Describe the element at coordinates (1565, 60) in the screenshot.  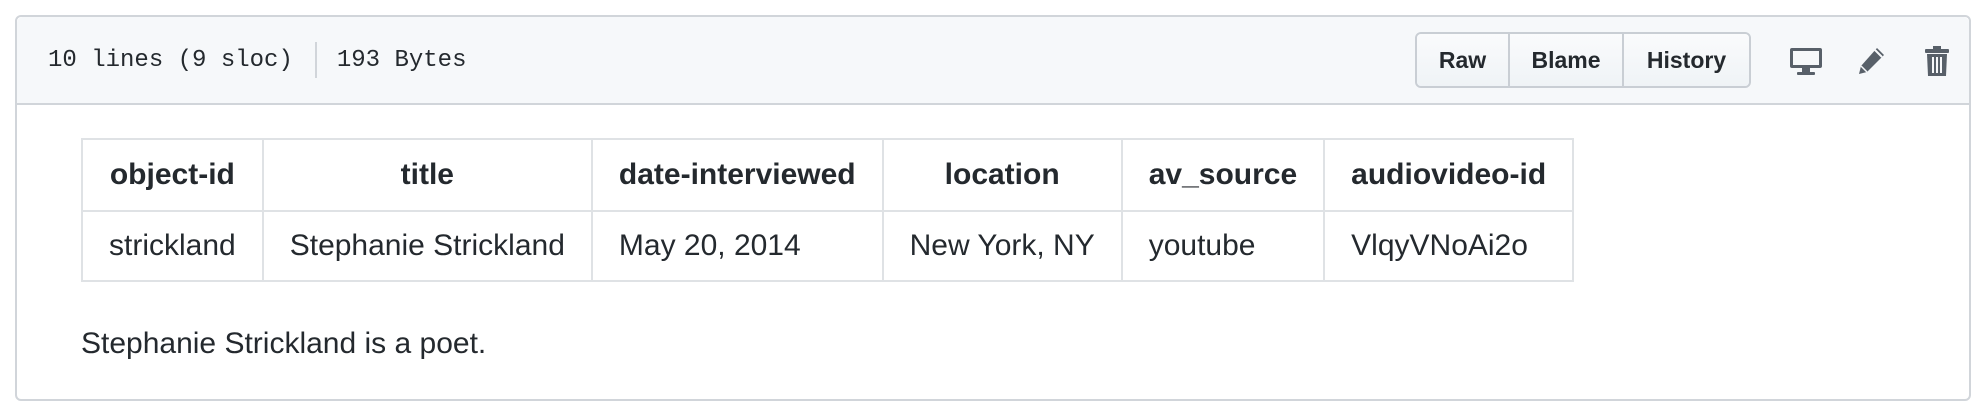
I see `blame-button: Blame` at that location.